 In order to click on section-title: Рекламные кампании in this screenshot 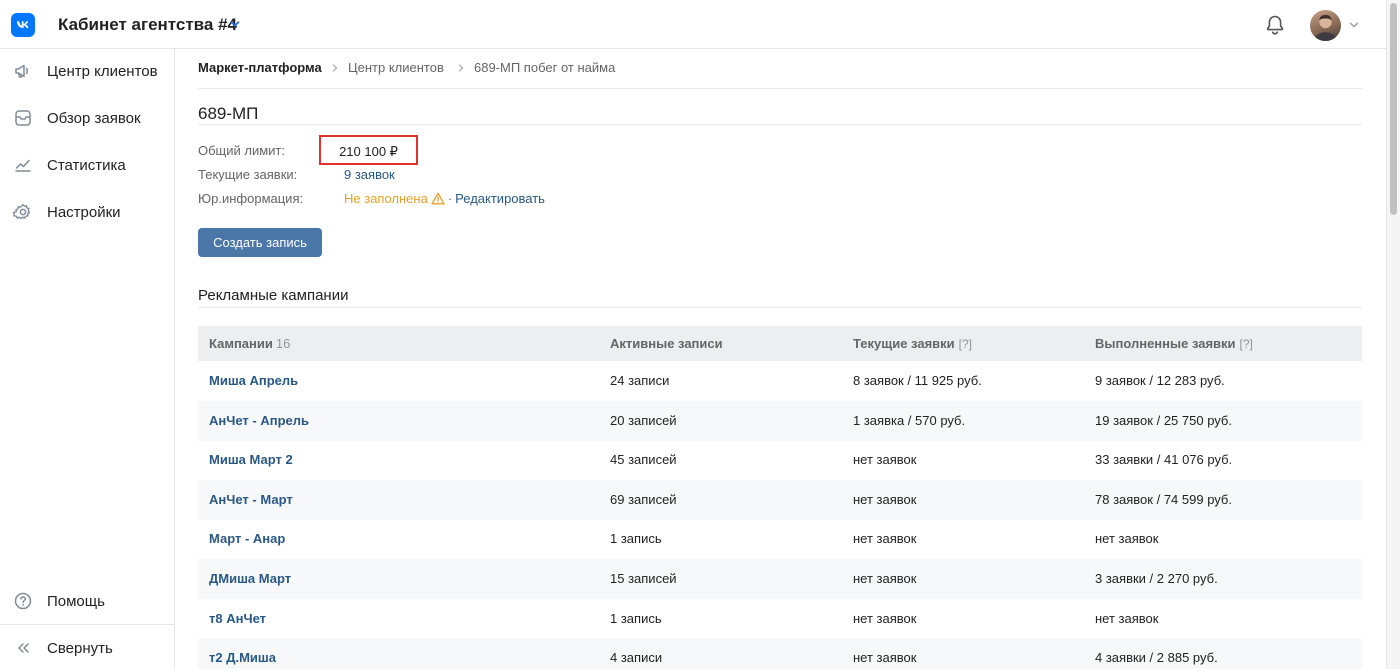, I will do `click(273, 295)`.